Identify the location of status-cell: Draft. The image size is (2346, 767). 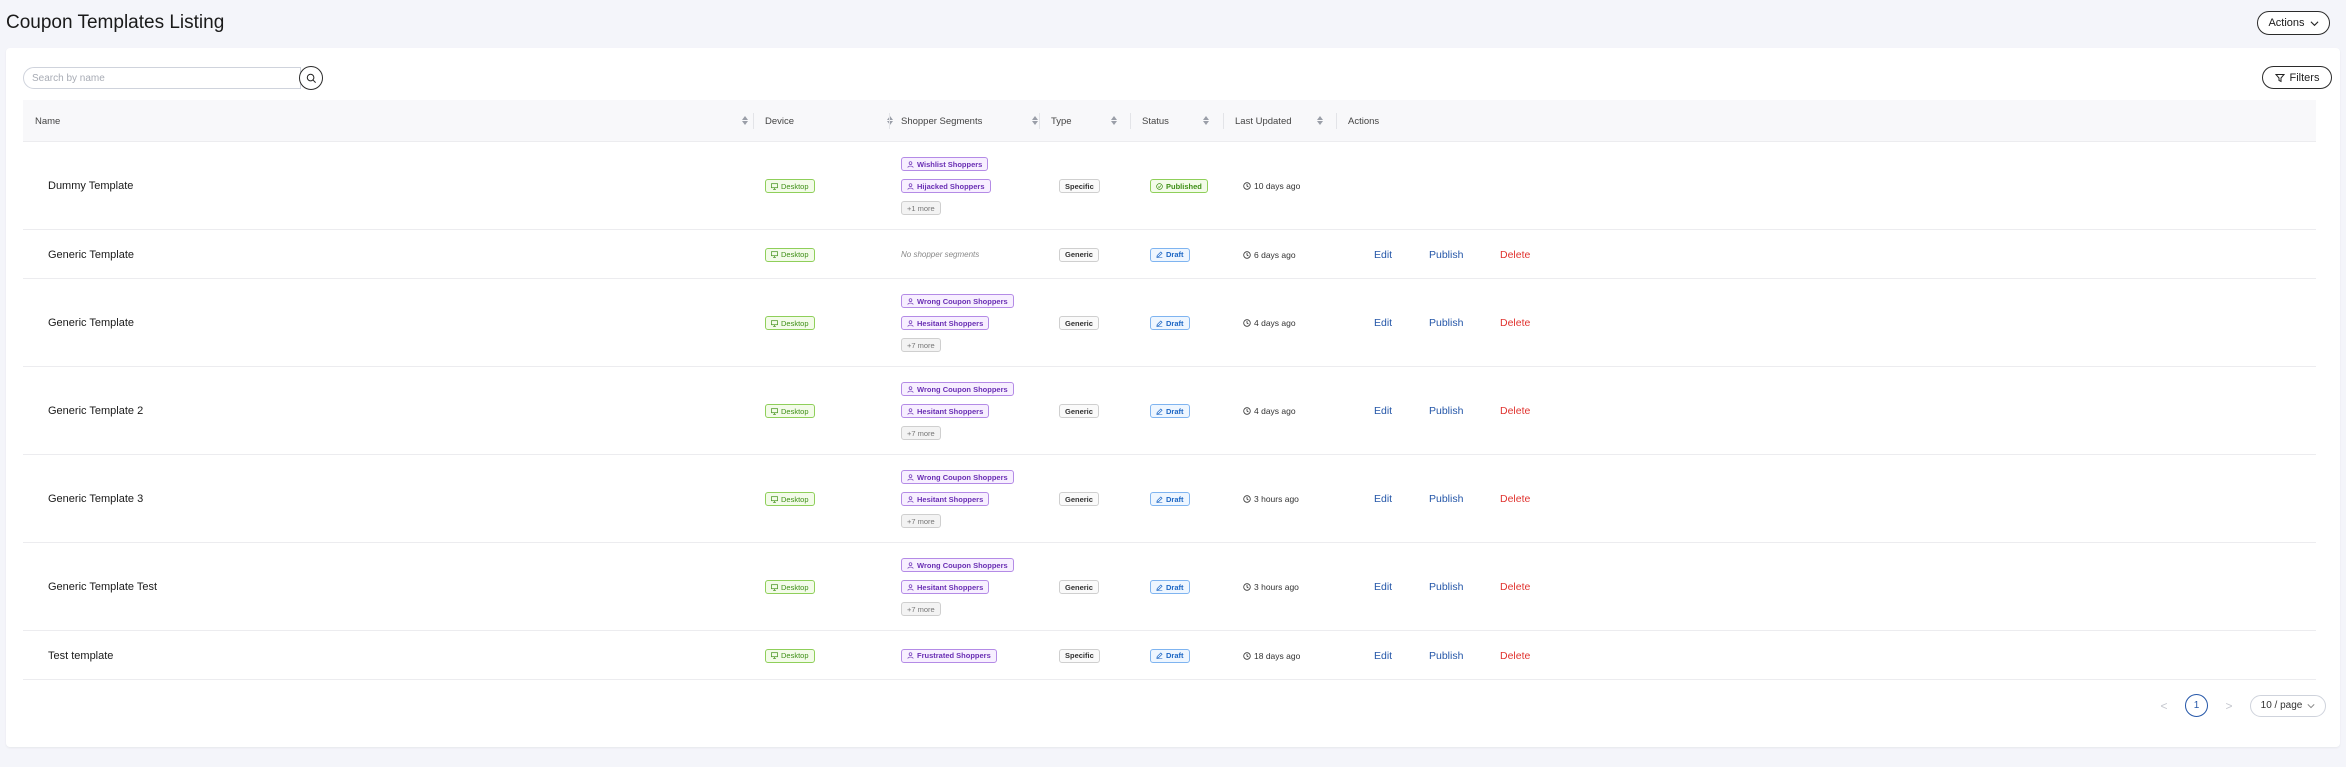
(1170, 587).